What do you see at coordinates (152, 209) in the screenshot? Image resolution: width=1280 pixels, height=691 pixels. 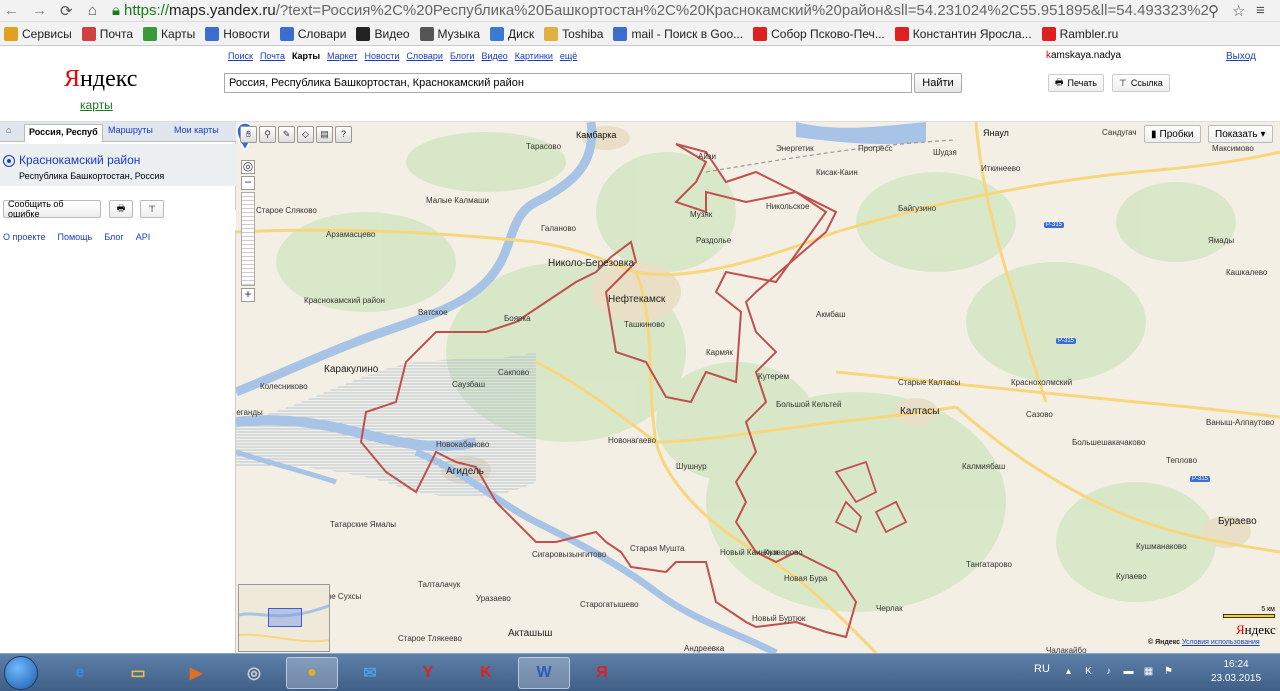 I see `link-button: ⊤` at bounding box center [152, 209].